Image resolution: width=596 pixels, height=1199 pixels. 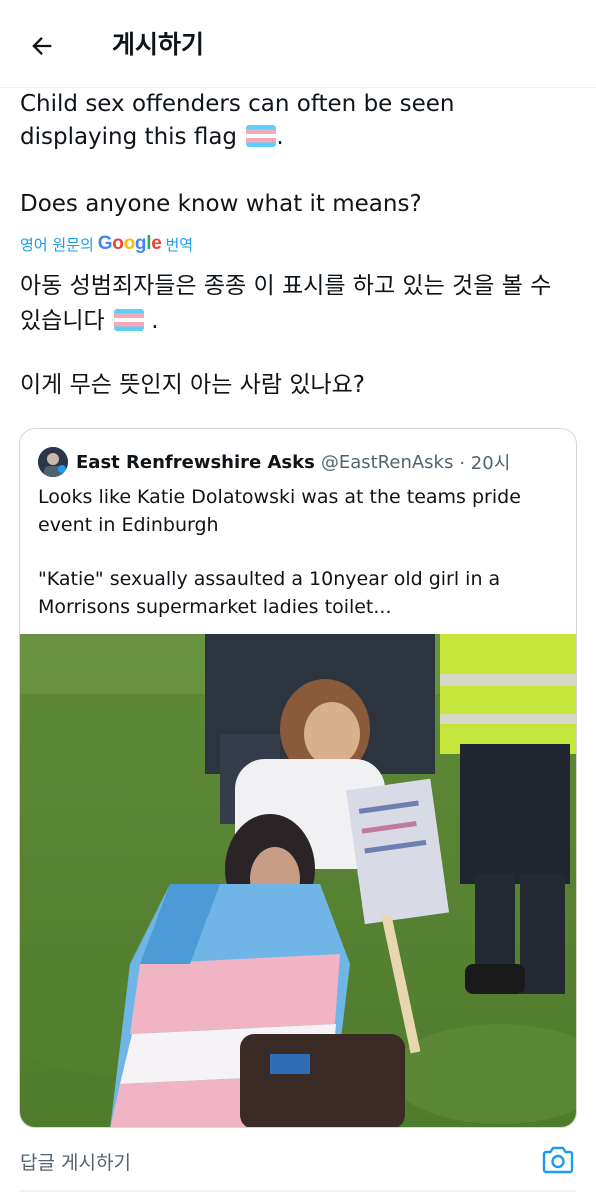 What do you see at coordinates (485, 463) in the screenshot?
I see `quoted-timestamp: · 20시` at bounding box center [485, 463].